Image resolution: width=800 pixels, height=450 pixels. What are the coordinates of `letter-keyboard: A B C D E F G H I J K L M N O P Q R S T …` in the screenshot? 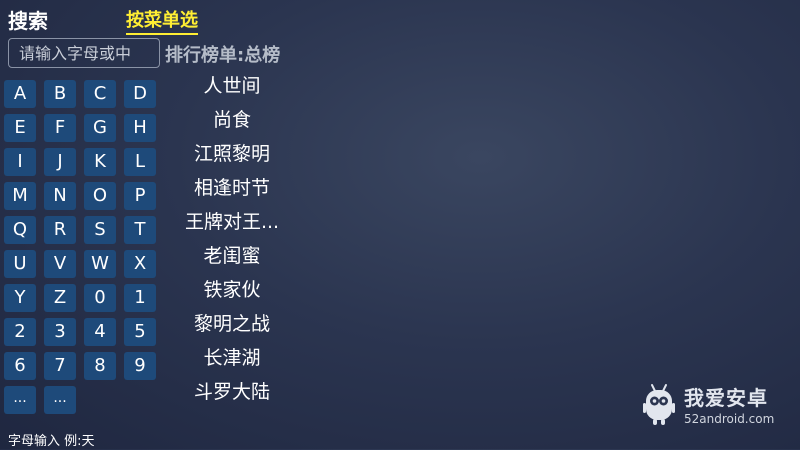 It's located at (82, 247).